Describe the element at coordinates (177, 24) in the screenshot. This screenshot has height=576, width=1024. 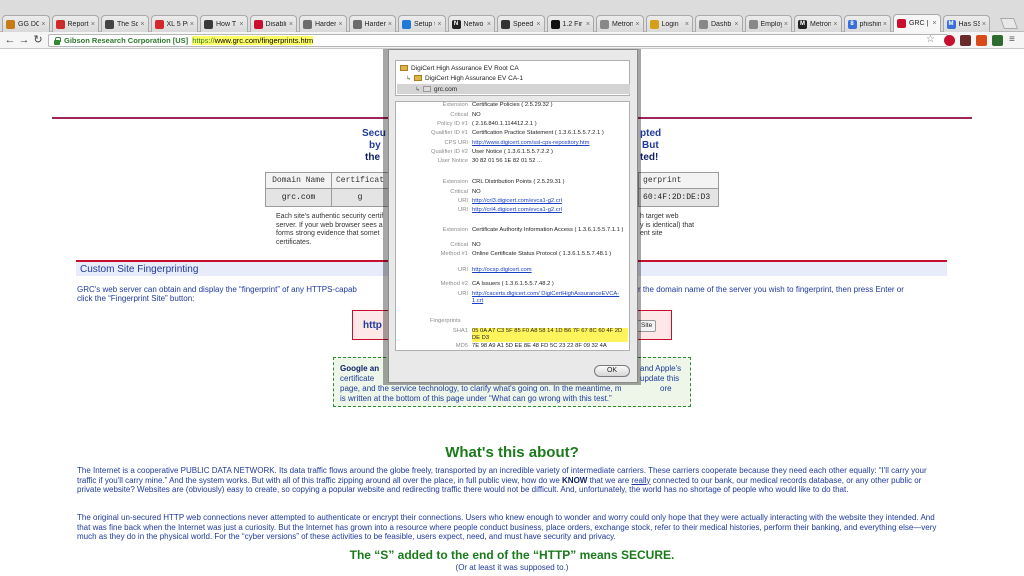
I see `tab-label: XL 5 Princ` at that location.